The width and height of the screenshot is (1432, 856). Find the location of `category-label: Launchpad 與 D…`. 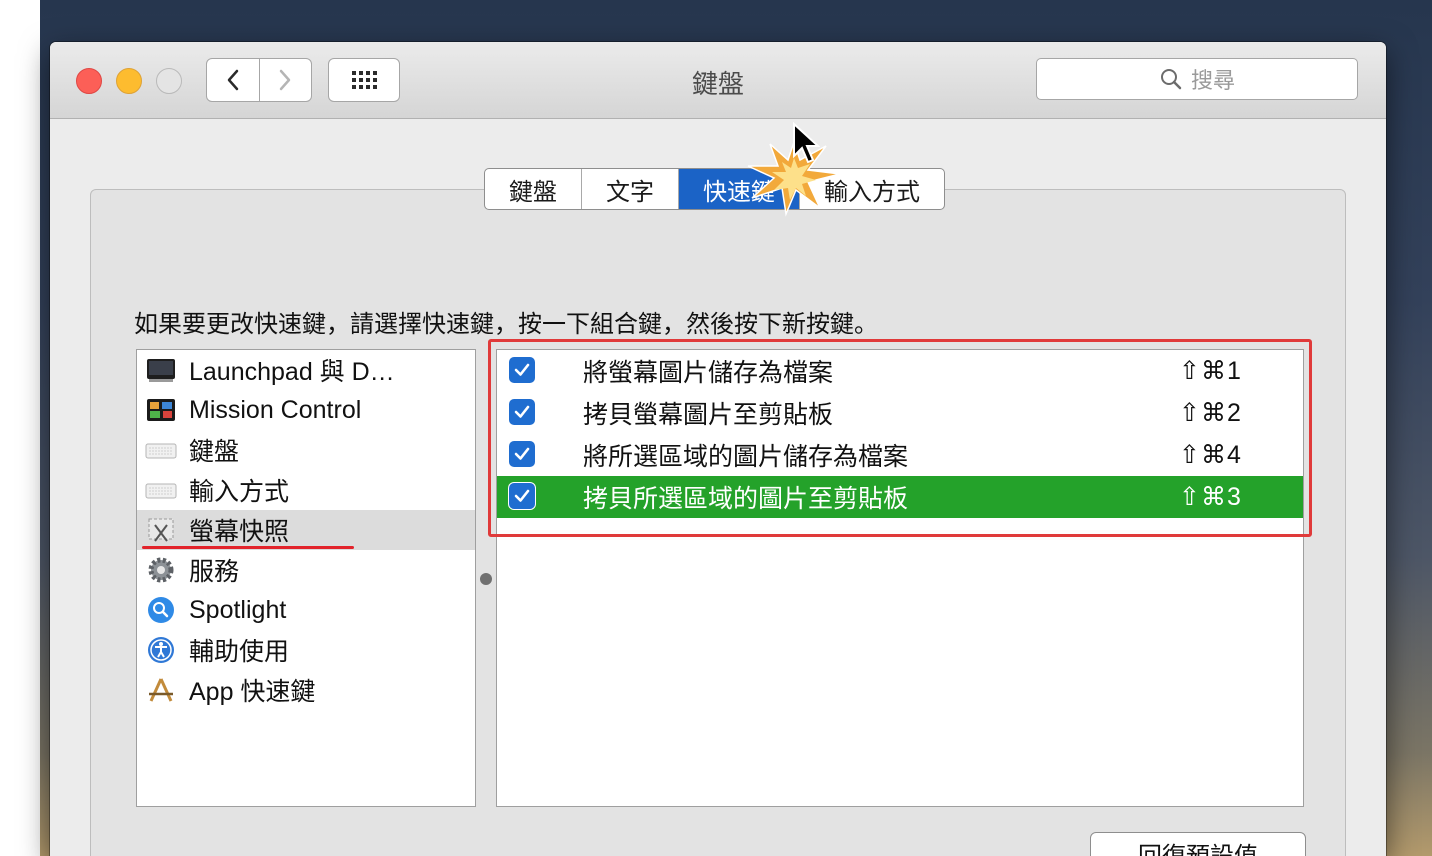

category-label: Launchpad 與 D… is located at coordinates (292, 372).